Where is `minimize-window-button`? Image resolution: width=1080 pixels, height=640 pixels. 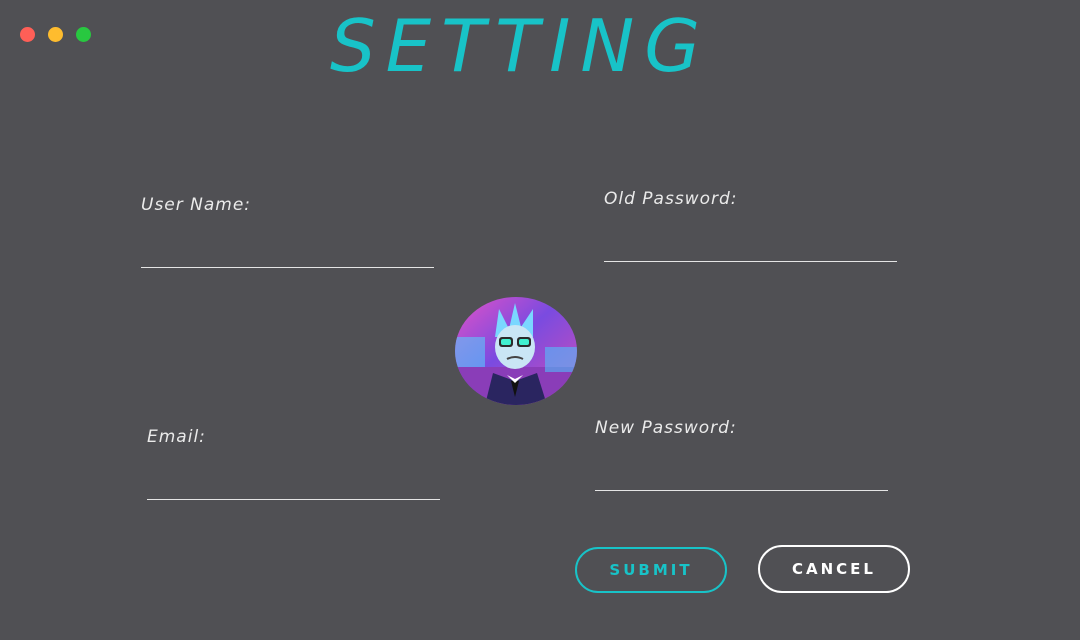 minimize-window-button is located at coordinates (55, 34).